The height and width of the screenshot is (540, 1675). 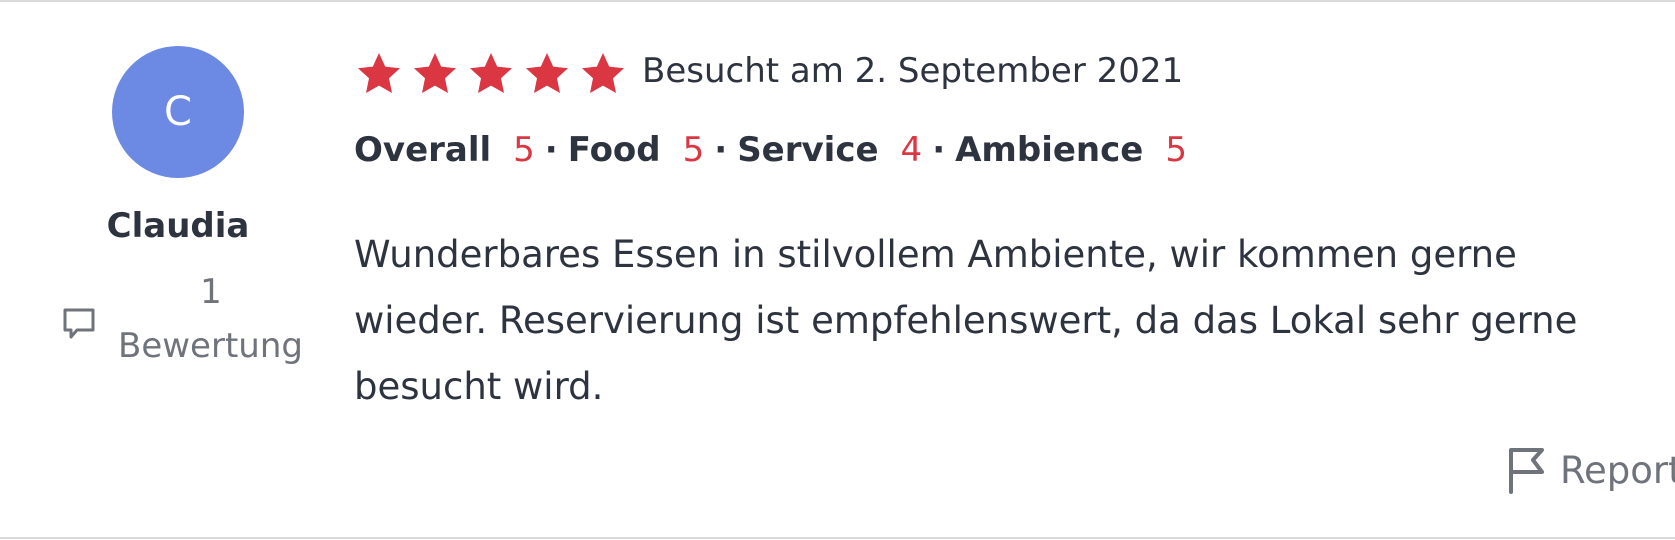 What do you see at coordinates (1176, 150) in the screenshot?
I see `ambience-value: 5` at bounding box center [1176, 150].